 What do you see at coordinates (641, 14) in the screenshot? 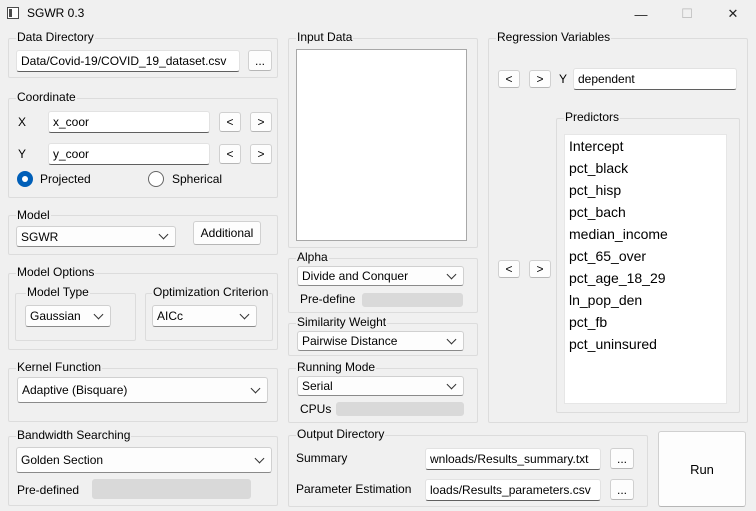
I see `minimize-button: —` at bounding box center [641, 14].